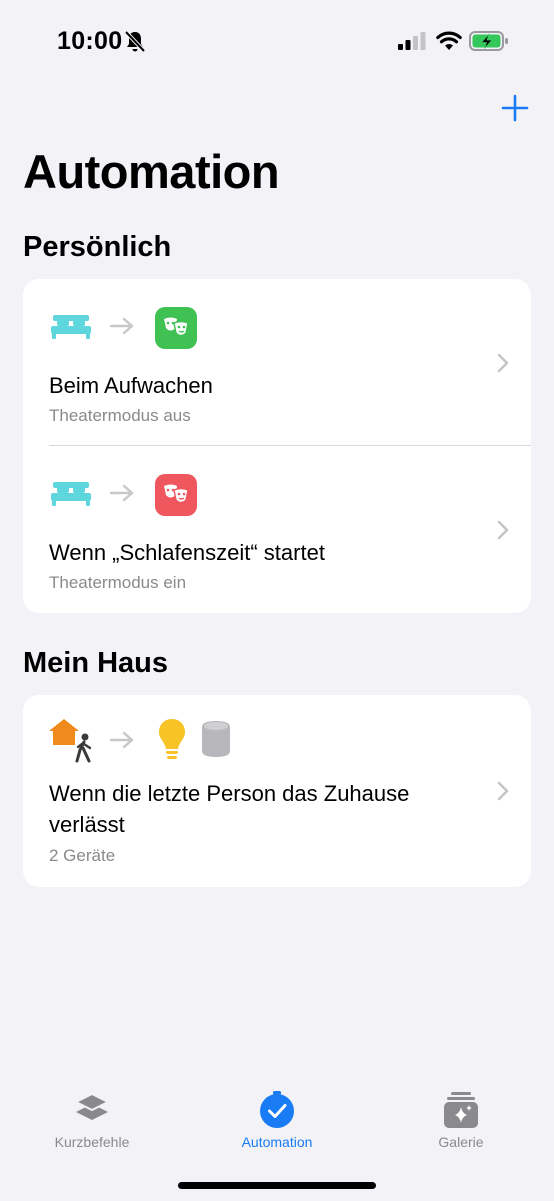 The image size is (554, 1201). Describe the element at coordinates (172, 739) in the screenshot. I see `light-bulb-icon` at that location.